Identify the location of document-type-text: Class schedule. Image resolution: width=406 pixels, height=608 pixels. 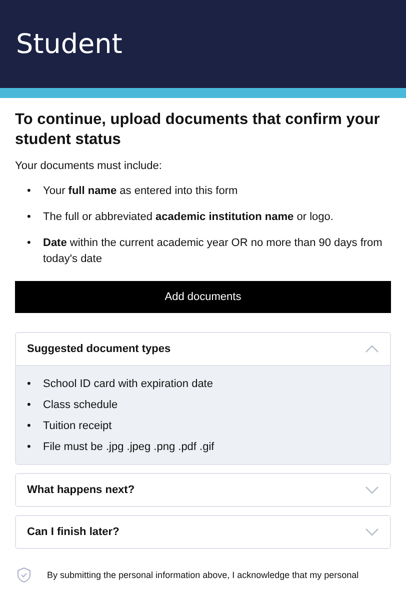
(80, 405).